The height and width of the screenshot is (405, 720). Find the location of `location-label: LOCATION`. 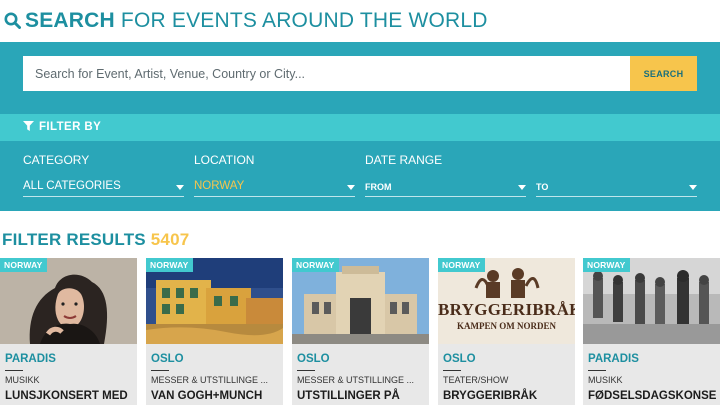

location-label: LOCATION is located at coordinates (224, 160).